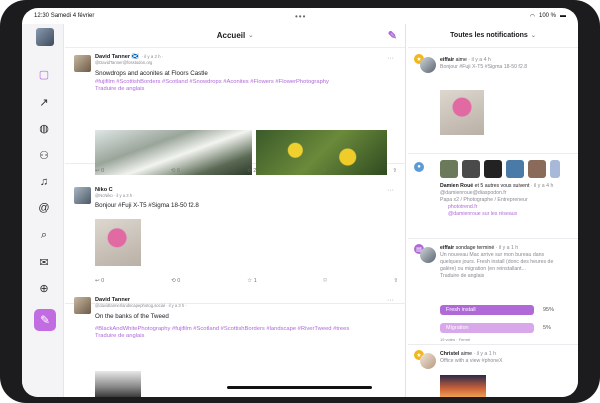 The image size is (600, 403). What do you see at coordinates (44, 288) in the screenshot?
I see `explore-icon: ⊕` at bounding box center [44, 288].